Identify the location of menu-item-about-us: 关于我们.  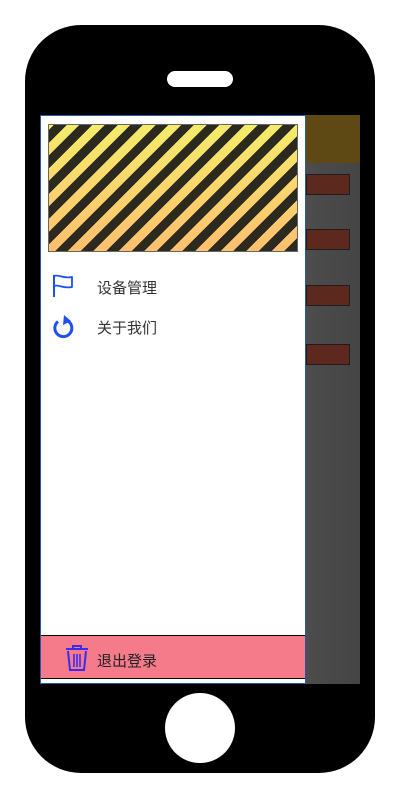
(173, 326).